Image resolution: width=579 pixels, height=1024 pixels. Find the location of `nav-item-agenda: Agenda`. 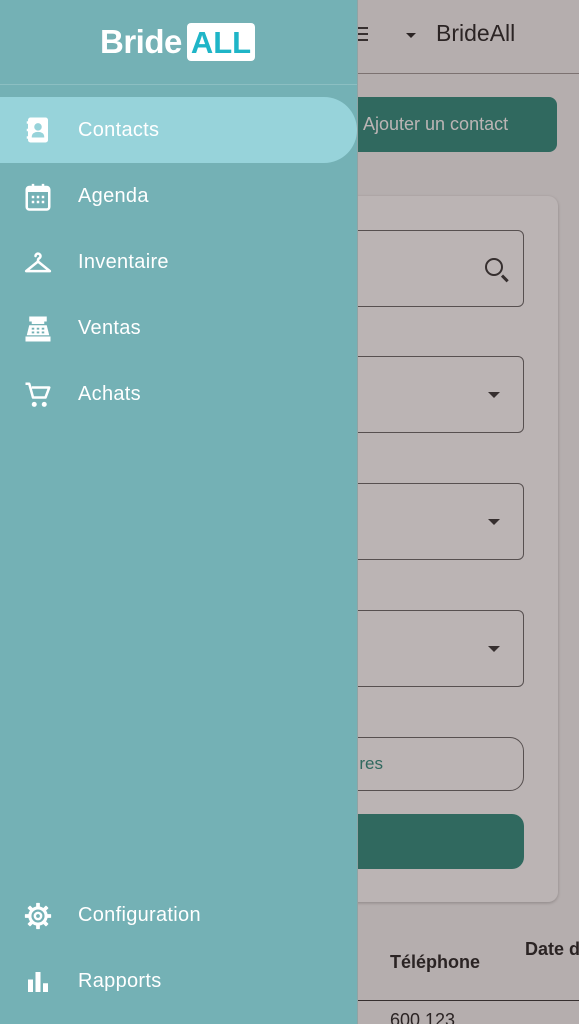

nav-item-agenda: Agenda is located at coordinates (178, 196).